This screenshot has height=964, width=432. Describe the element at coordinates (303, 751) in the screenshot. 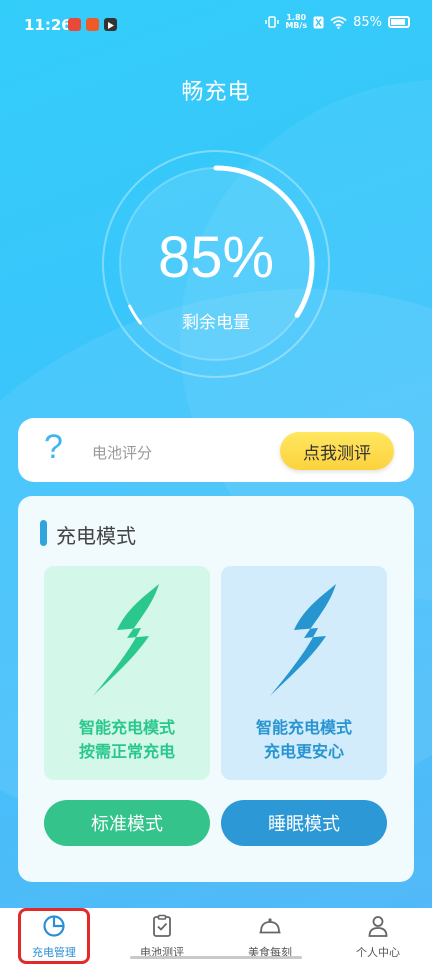

I see `tile-line-2: 充电更安心` at that location.